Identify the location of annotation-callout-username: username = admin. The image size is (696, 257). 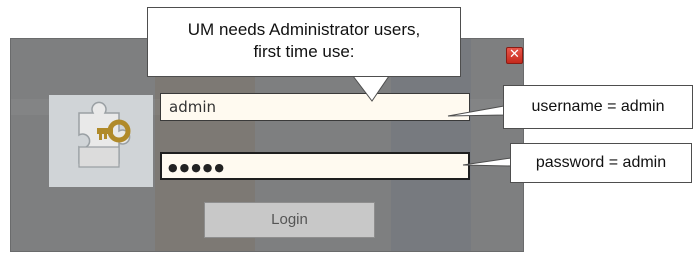
(598, 107).